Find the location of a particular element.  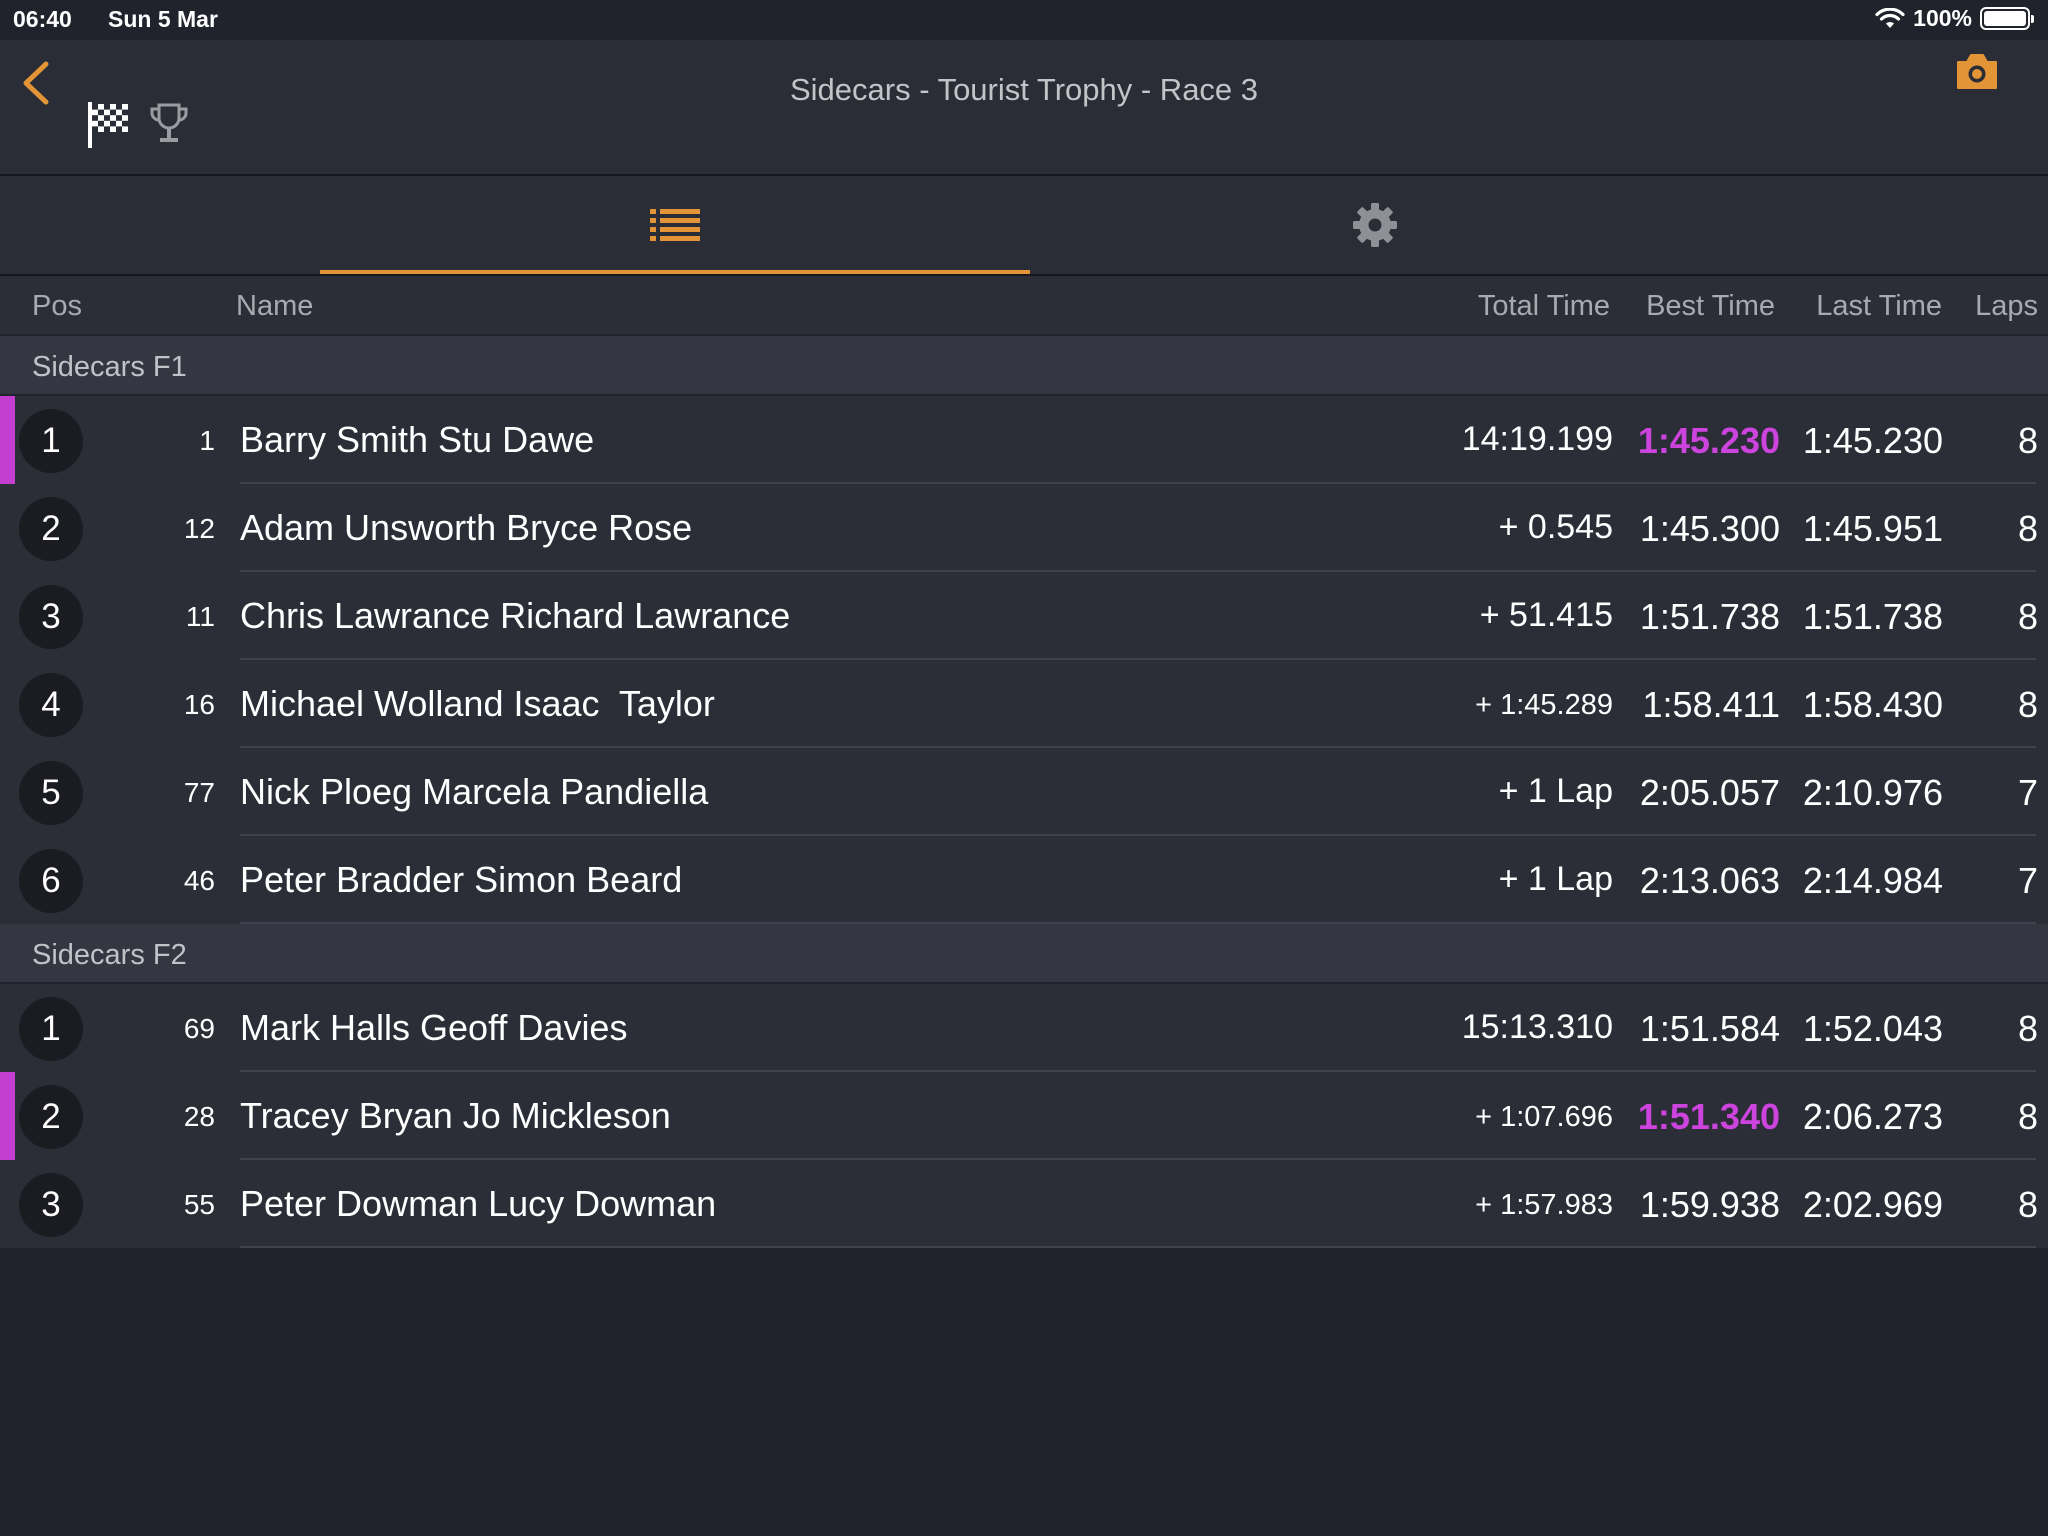

car-number: 77 is located at coordinates (199, 792).